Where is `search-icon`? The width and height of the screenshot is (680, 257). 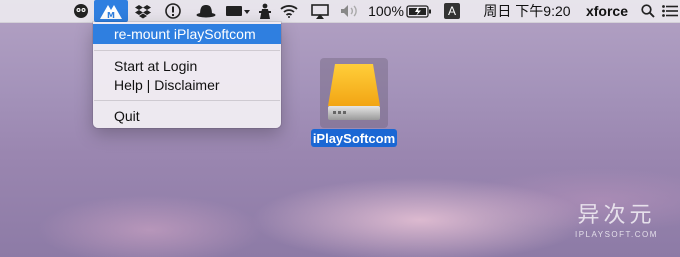 search-icon is located at coordinates (648, 11).